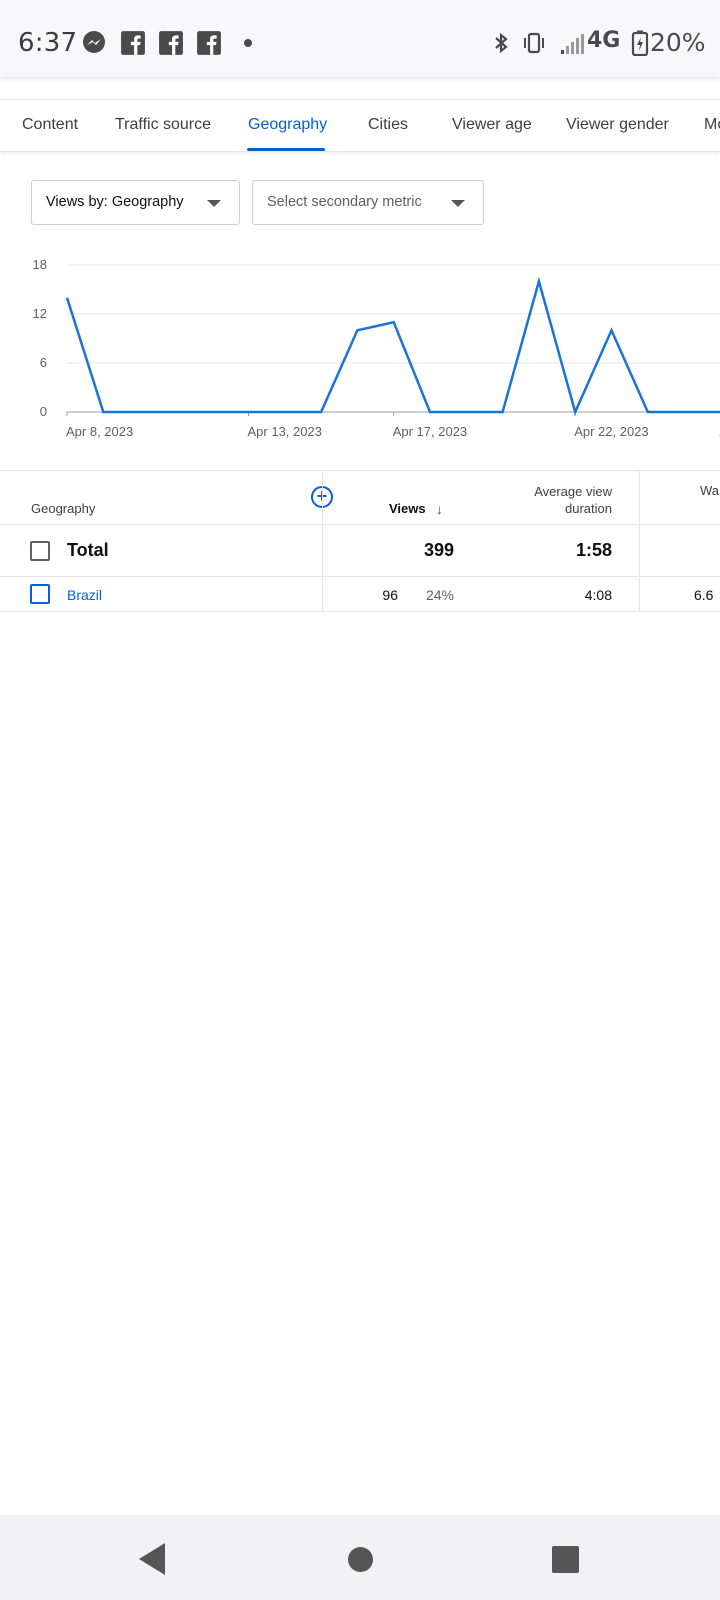  I want to click on network-type: 4G, so click(604, 40).